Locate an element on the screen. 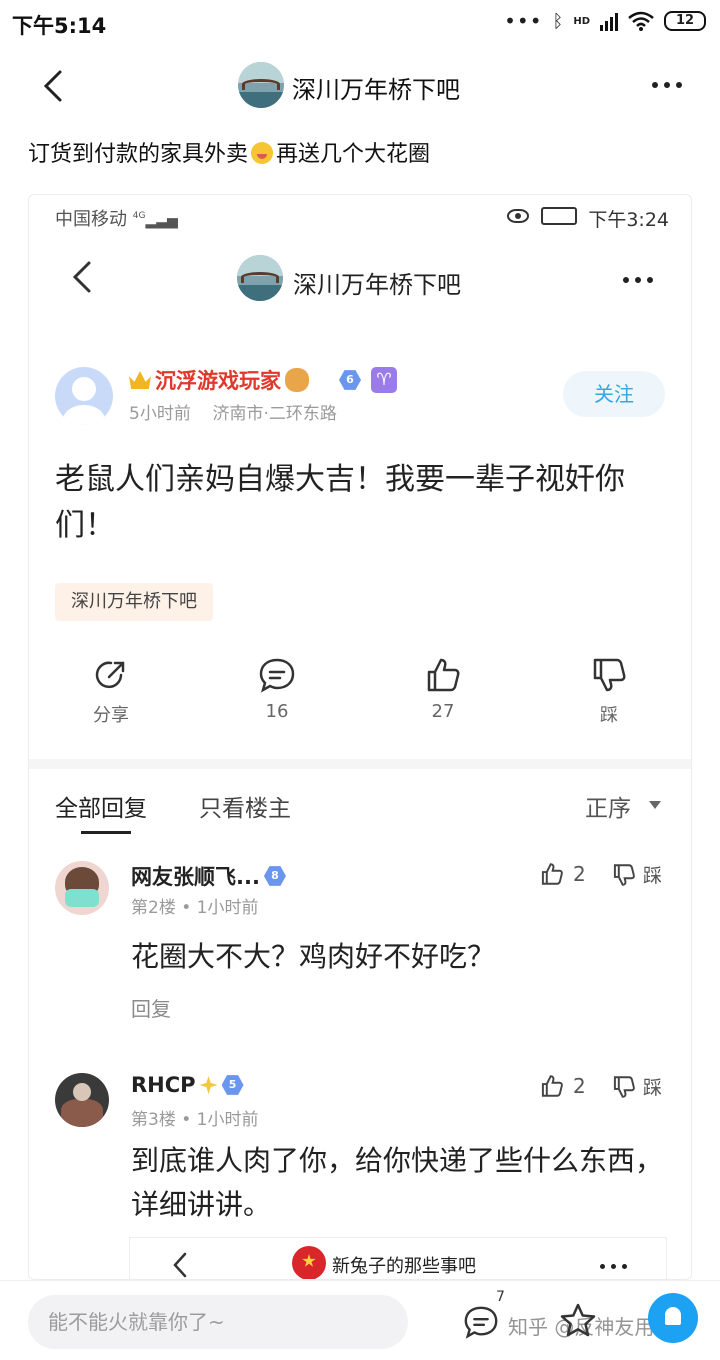  forum-avatar is located at coordinates (261, 85).